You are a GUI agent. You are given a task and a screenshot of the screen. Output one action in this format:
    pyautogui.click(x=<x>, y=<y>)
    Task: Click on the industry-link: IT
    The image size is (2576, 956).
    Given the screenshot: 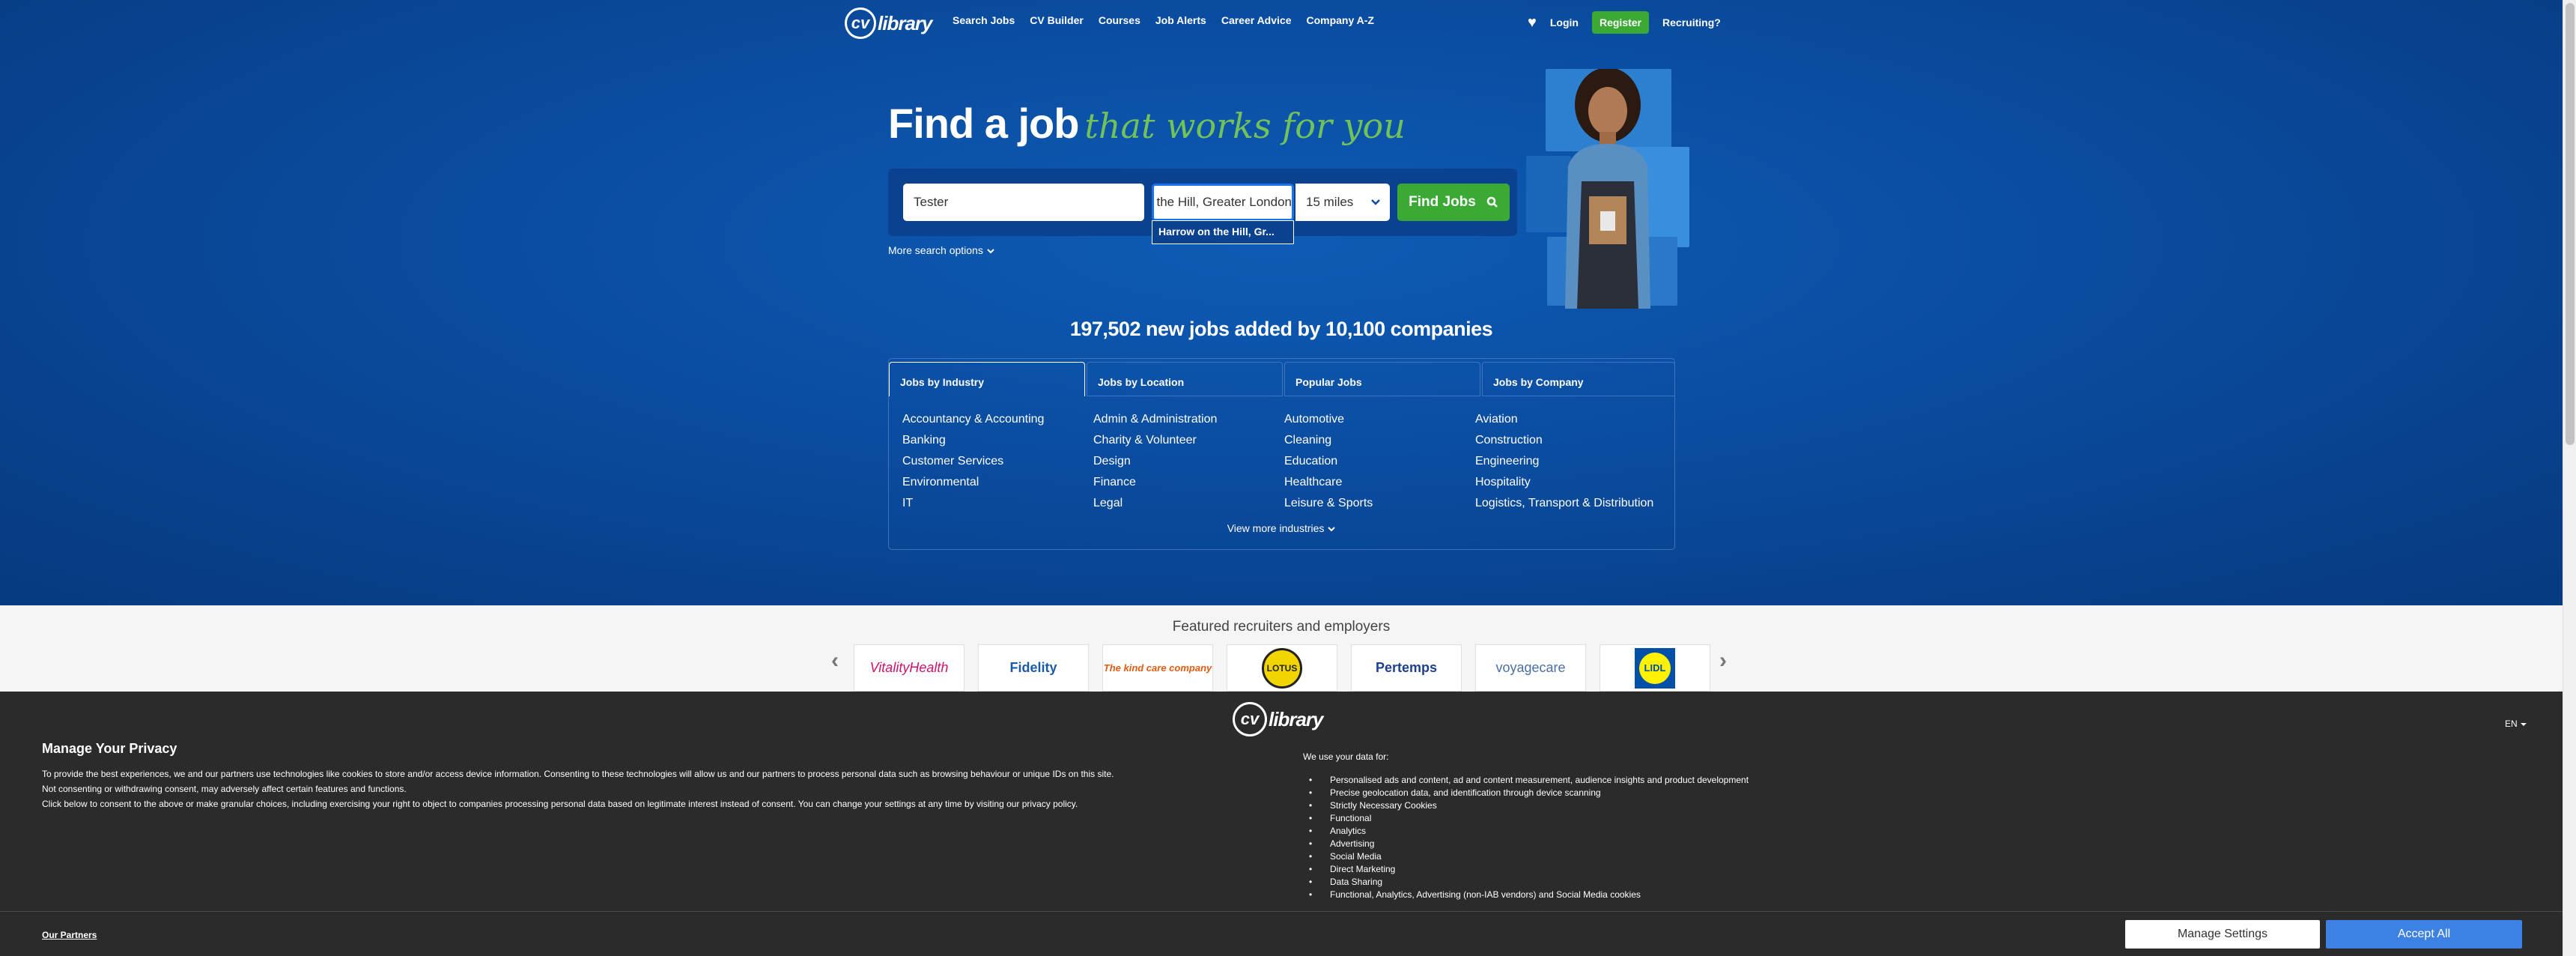 What is the action you would take?
    pyautogui.click(x=997, y=503)
    